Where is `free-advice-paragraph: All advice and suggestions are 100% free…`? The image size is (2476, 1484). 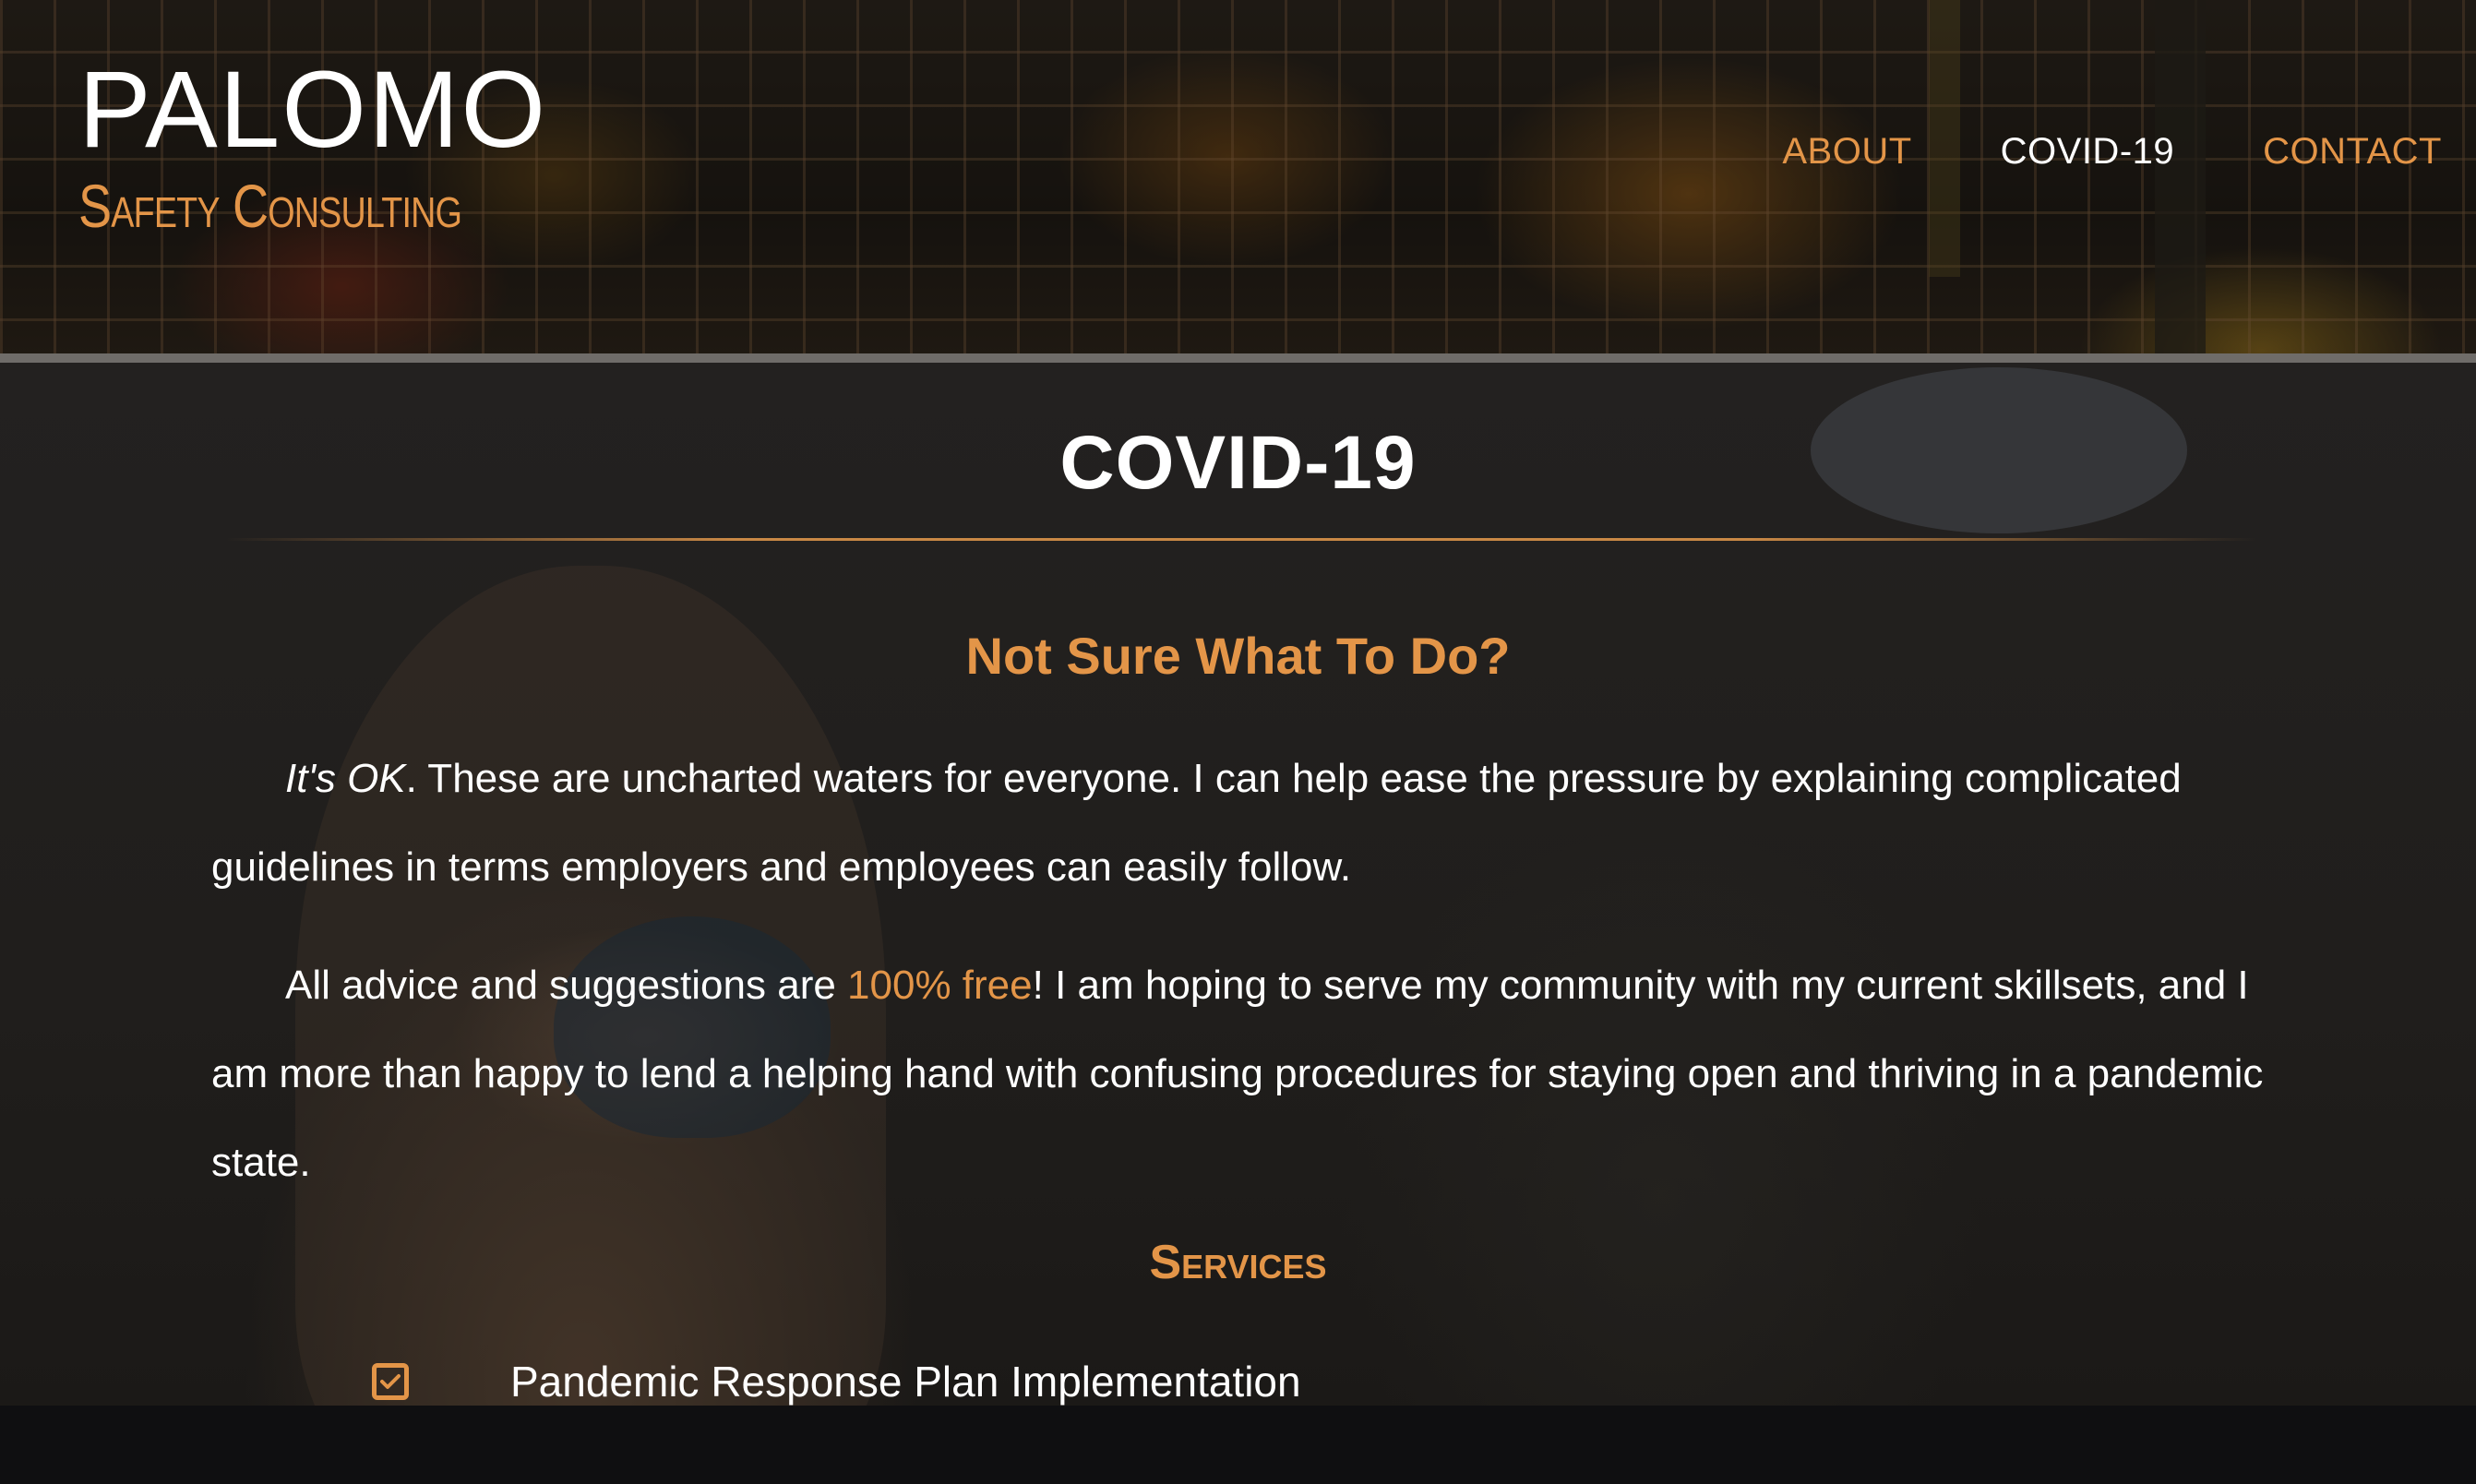
free-advice-paragraph: All advice and suggestions are 100% free… is located at coordinates (1240, 1074).